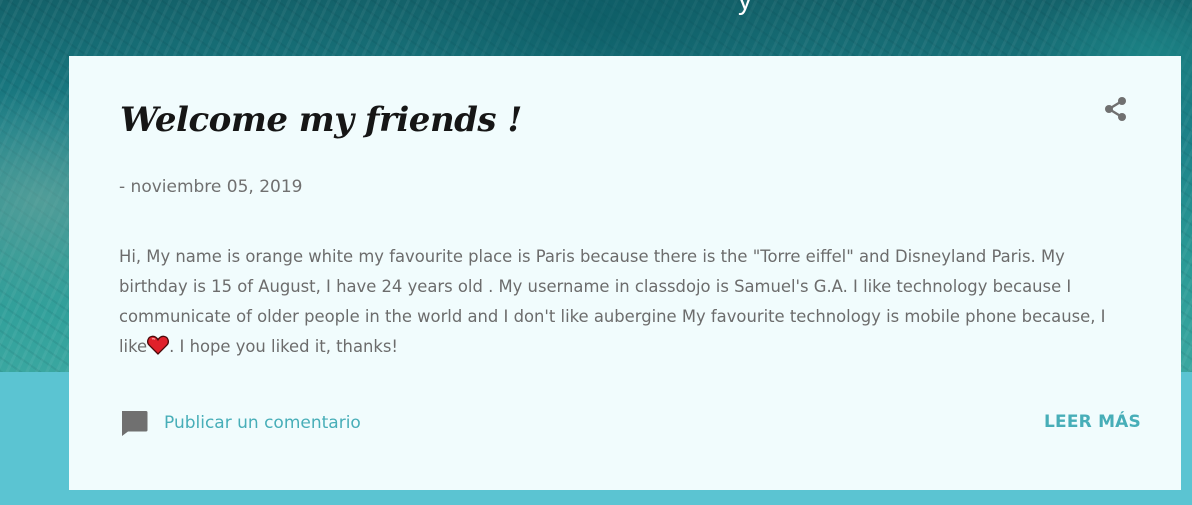 The image size is (1192, 505). What do you see at coordinates (211, 187) in the screenshot?
I see `post-date: - noviembre 05, 2019` at bounding box center [211, 187].